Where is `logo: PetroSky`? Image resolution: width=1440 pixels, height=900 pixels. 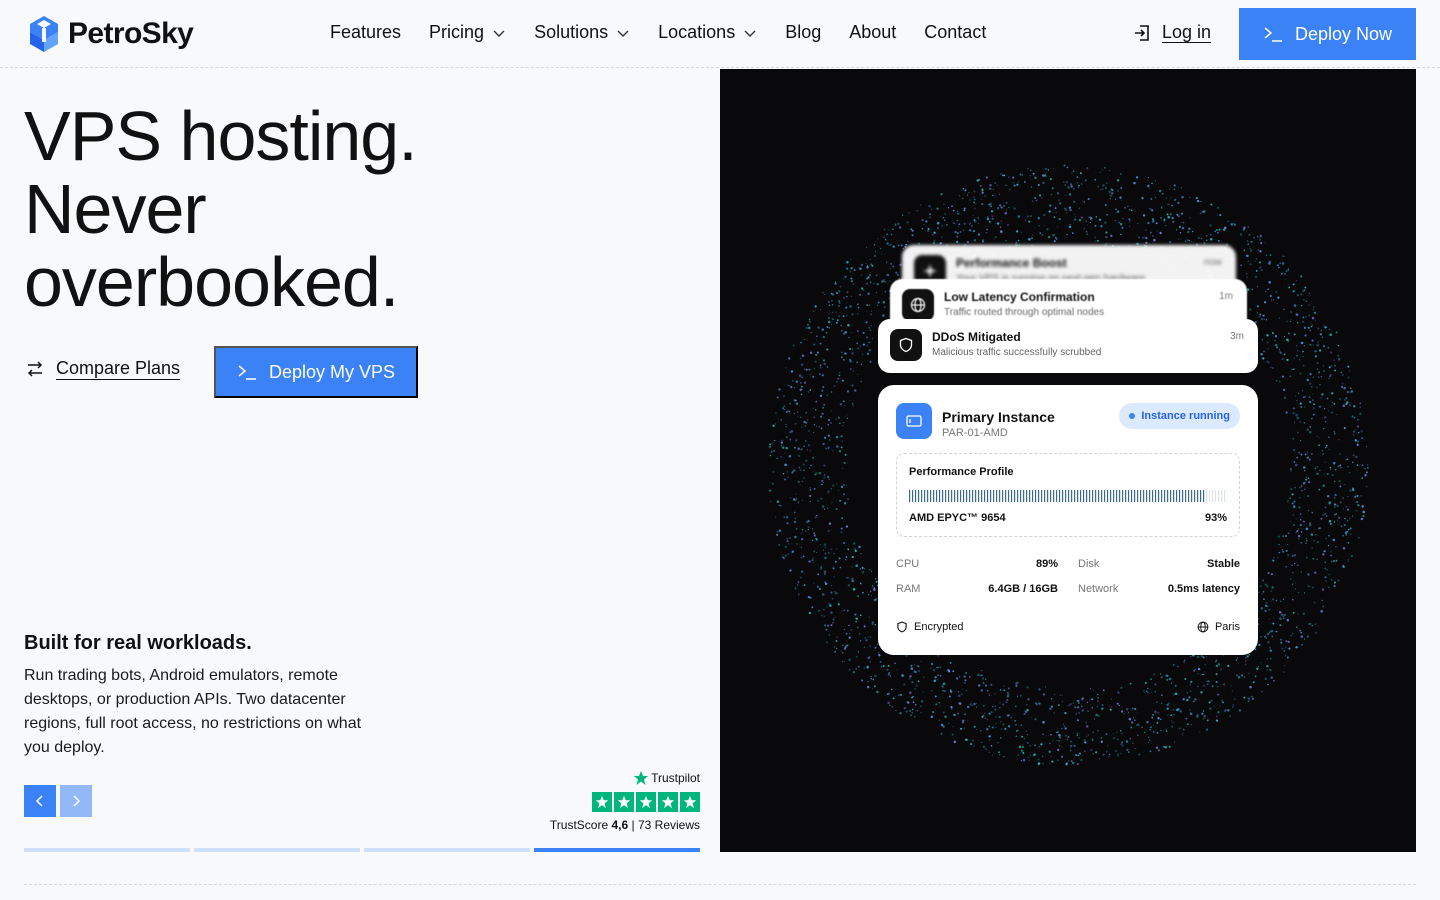 logo: PetroSky is located at coordinates (109, 34).